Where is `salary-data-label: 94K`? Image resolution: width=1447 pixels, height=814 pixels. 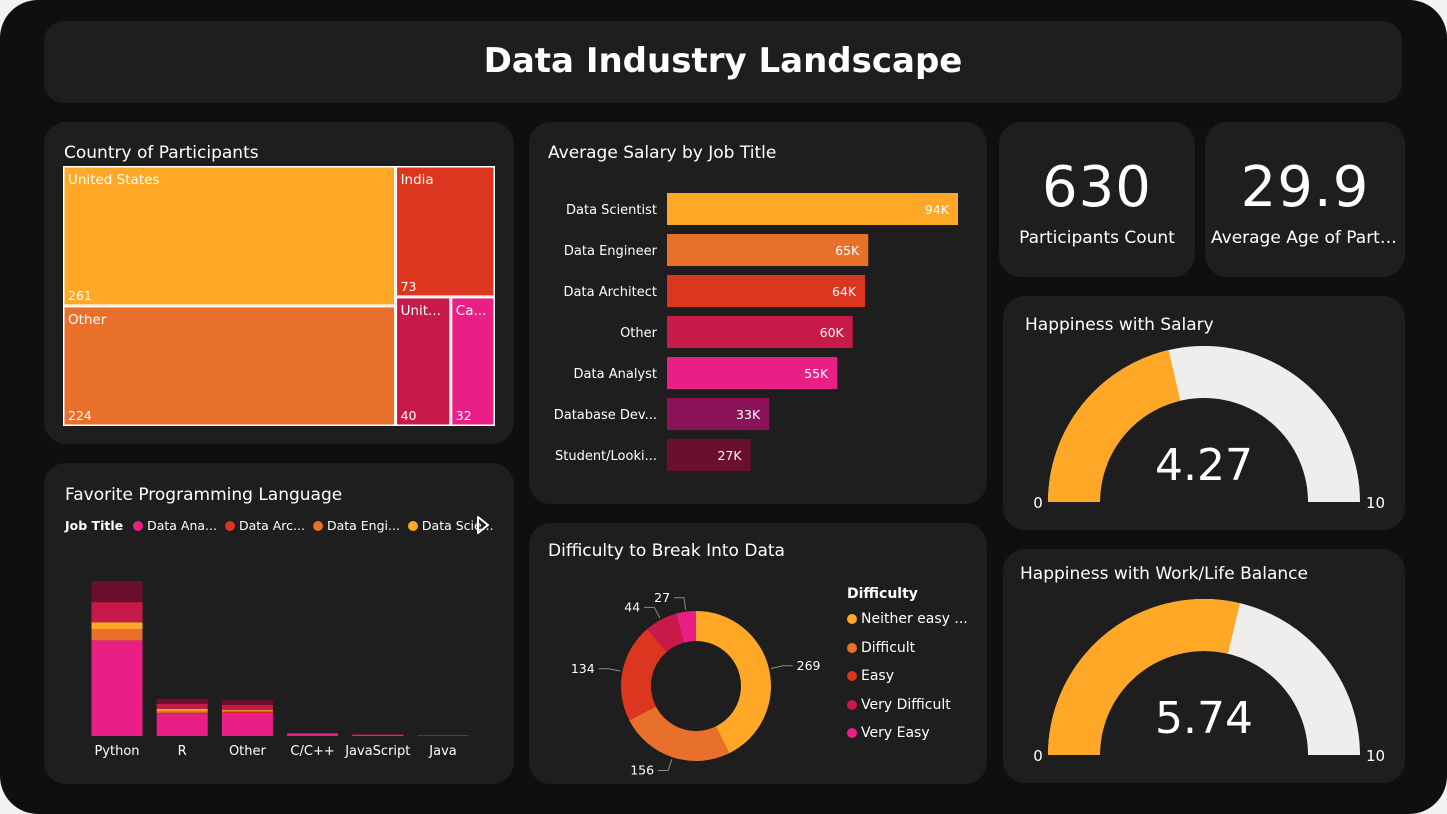
salary-data-label: 94K is located at coordinates (937, 209).